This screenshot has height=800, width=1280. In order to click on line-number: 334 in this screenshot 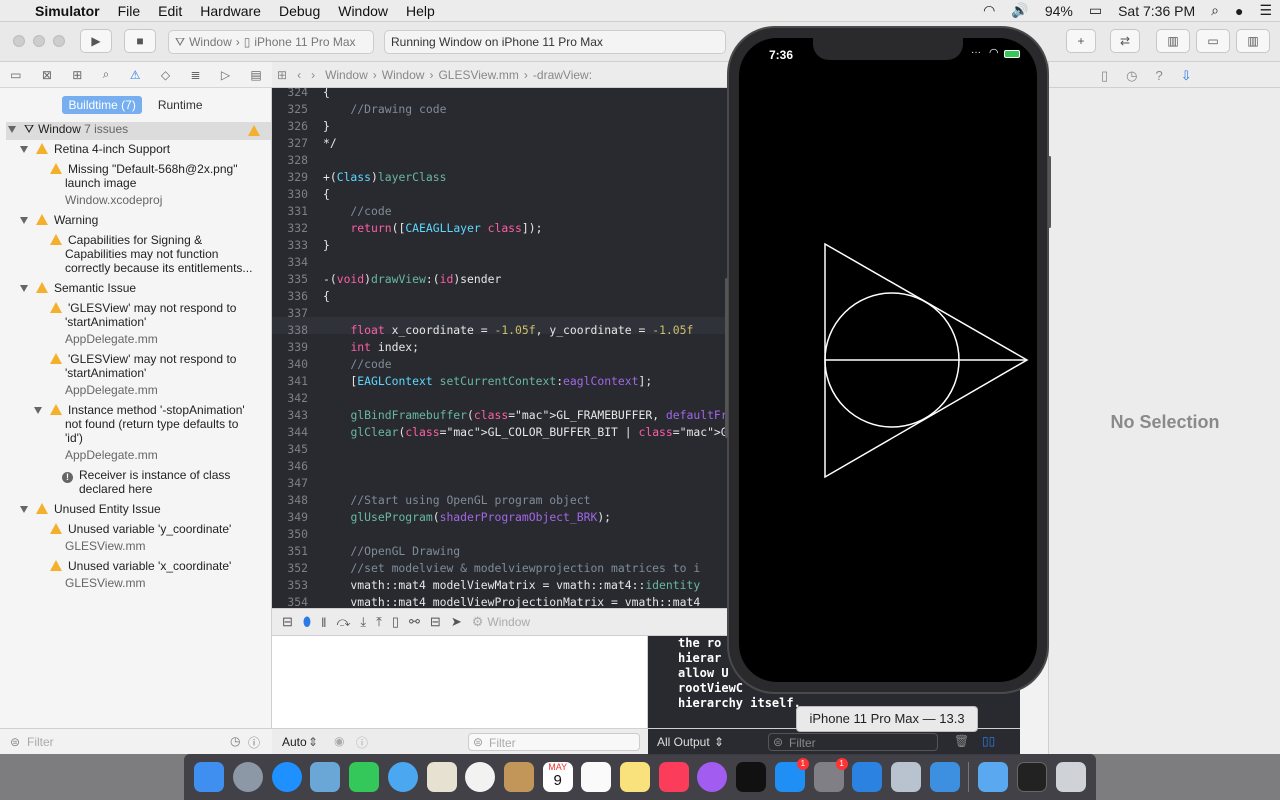, I will do `click(290, 262)`.